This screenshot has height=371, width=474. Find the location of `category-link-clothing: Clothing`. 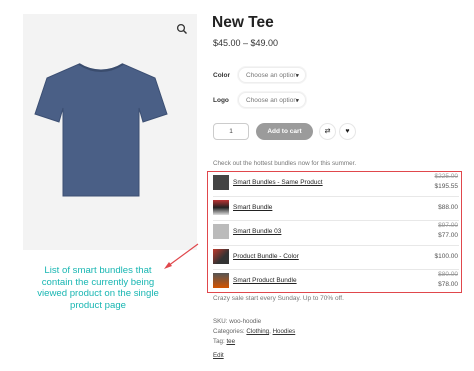

category-link-clothing: Clothing is located at coordinates (257, 331).